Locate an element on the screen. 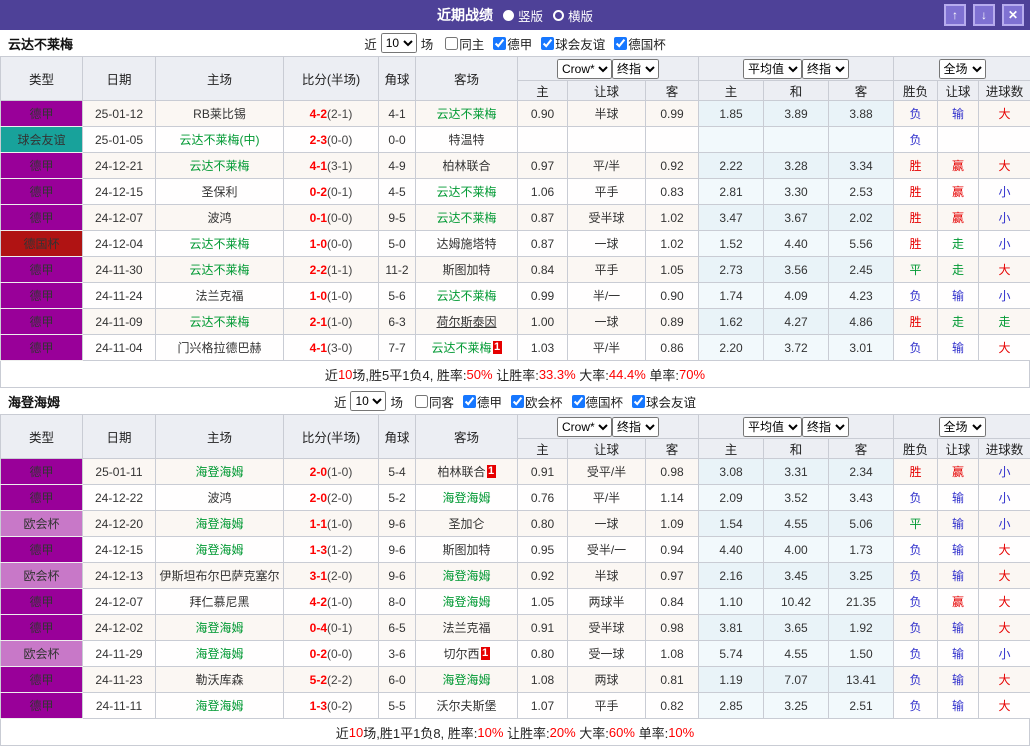  result-goals: 小 is located at coordinates (1004, 192).